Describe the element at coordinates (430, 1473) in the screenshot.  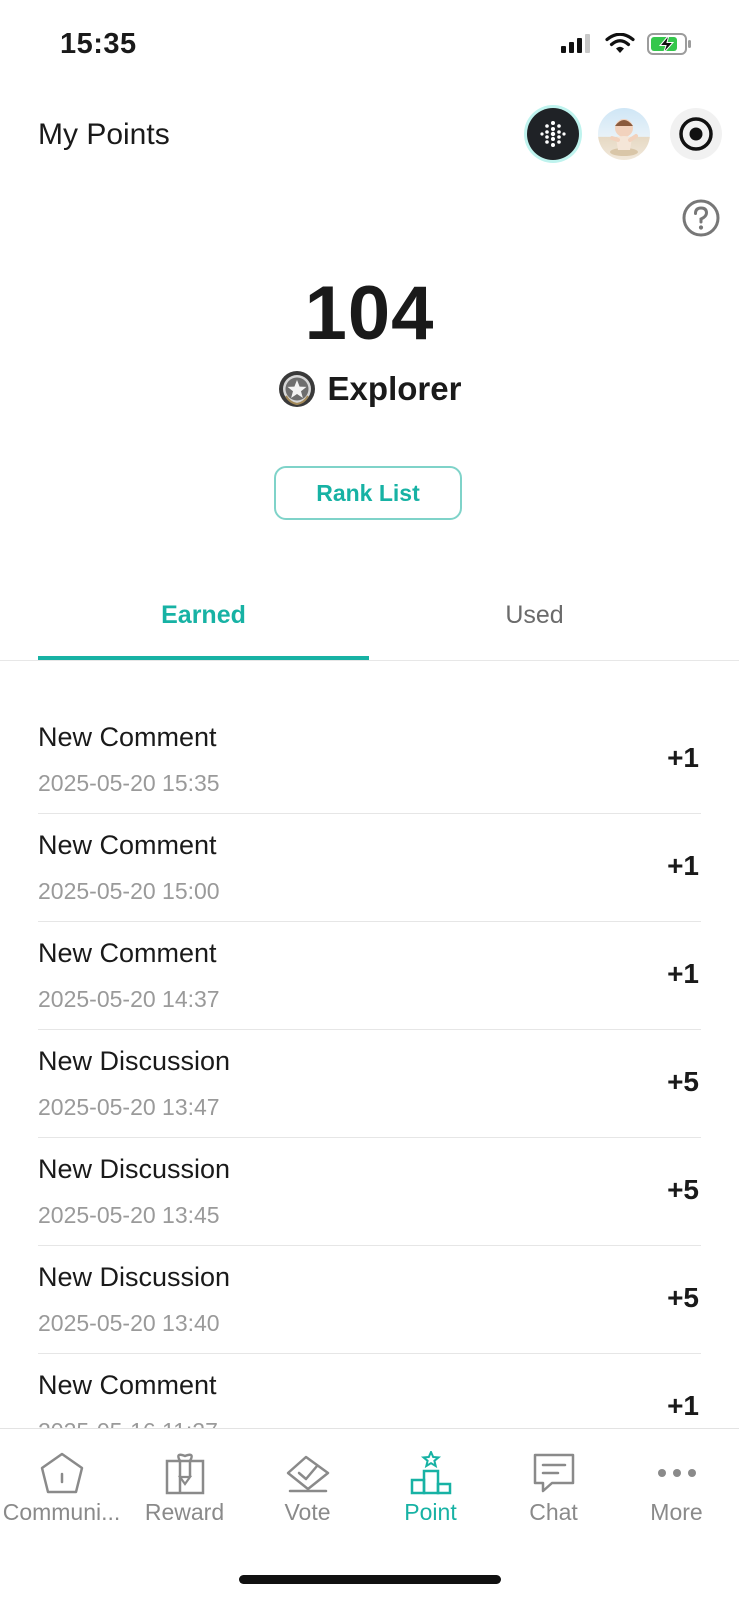
I see `podium-icon` at that location.